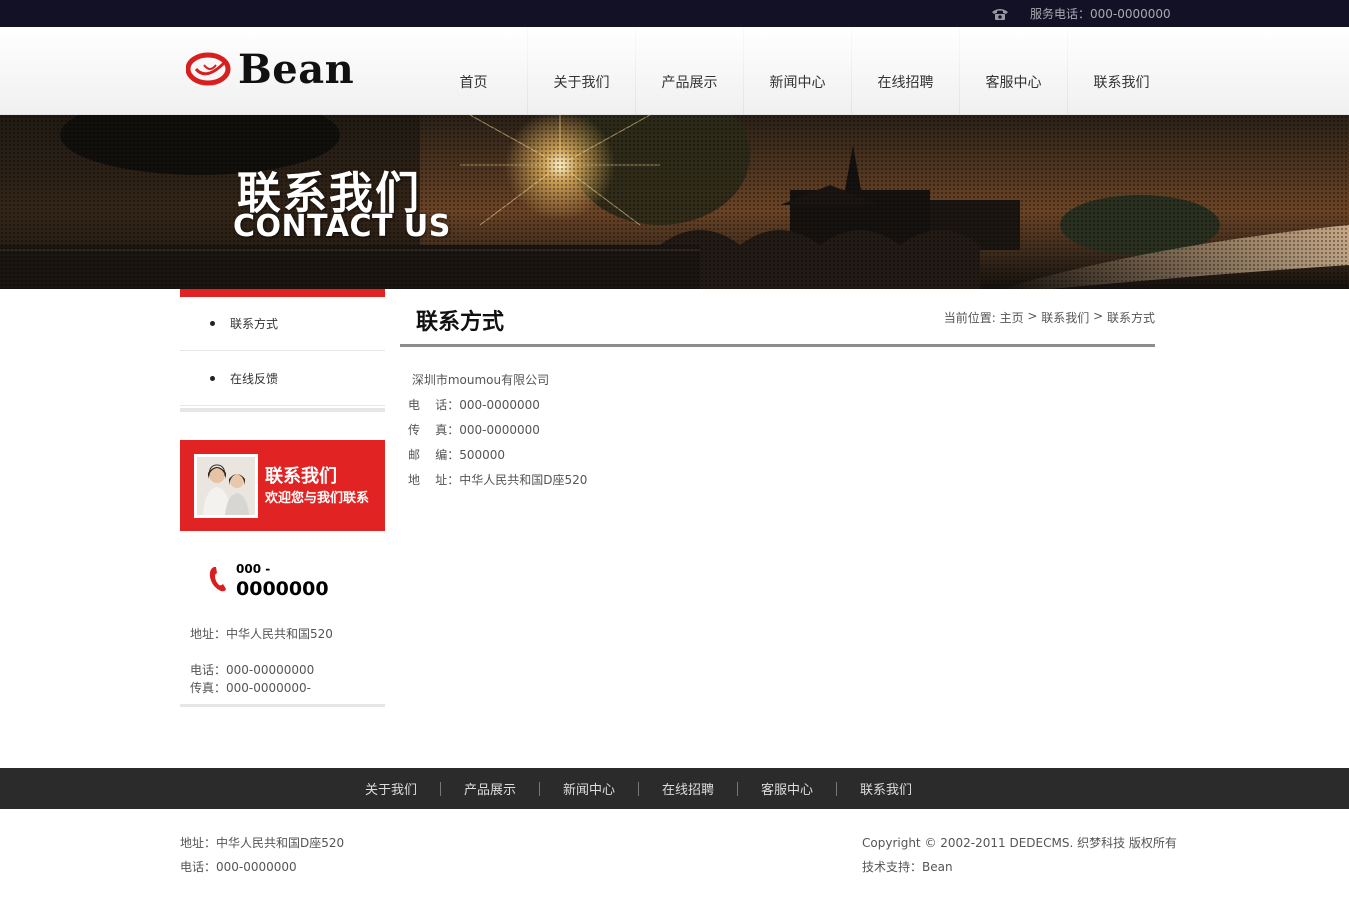  Describe the element at coordinates (282, 324) in the screenshot. I see `sidebar-item-contact-info: 联系方式` at that location.